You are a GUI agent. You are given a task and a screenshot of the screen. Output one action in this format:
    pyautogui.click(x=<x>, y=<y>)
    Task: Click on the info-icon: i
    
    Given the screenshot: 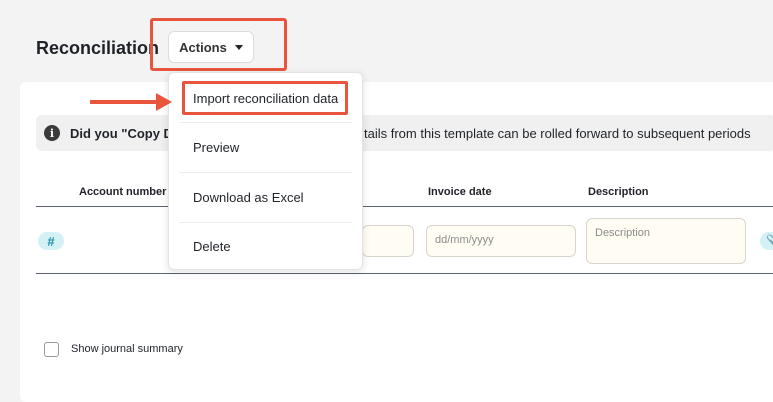 What is the action you would take?
    pyautogui.click(x=52, y=133)
    